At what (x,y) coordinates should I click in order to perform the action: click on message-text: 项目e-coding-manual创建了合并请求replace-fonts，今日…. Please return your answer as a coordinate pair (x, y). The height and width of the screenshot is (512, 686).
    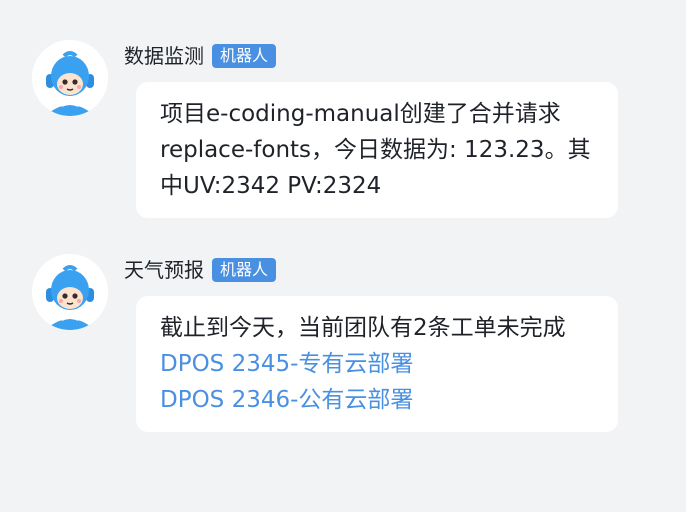
    Looking at the image, I should click on (375, 150).